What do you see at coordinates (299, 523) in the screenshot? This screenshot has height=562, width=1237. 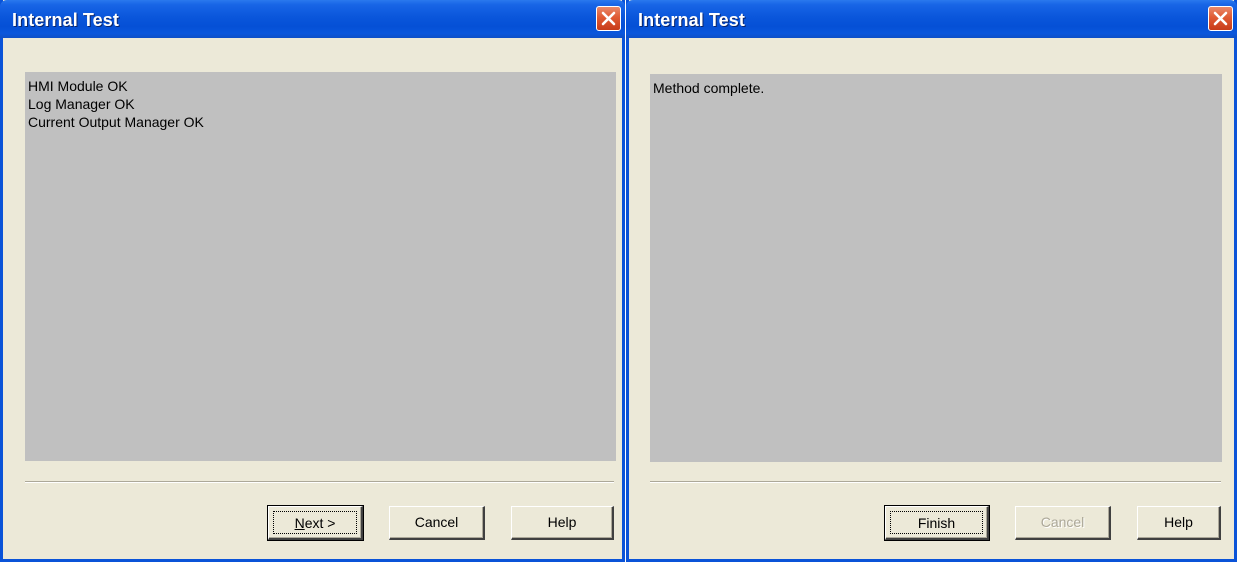 I see `next-mnemonic: N` at bounding box center [299, 523].